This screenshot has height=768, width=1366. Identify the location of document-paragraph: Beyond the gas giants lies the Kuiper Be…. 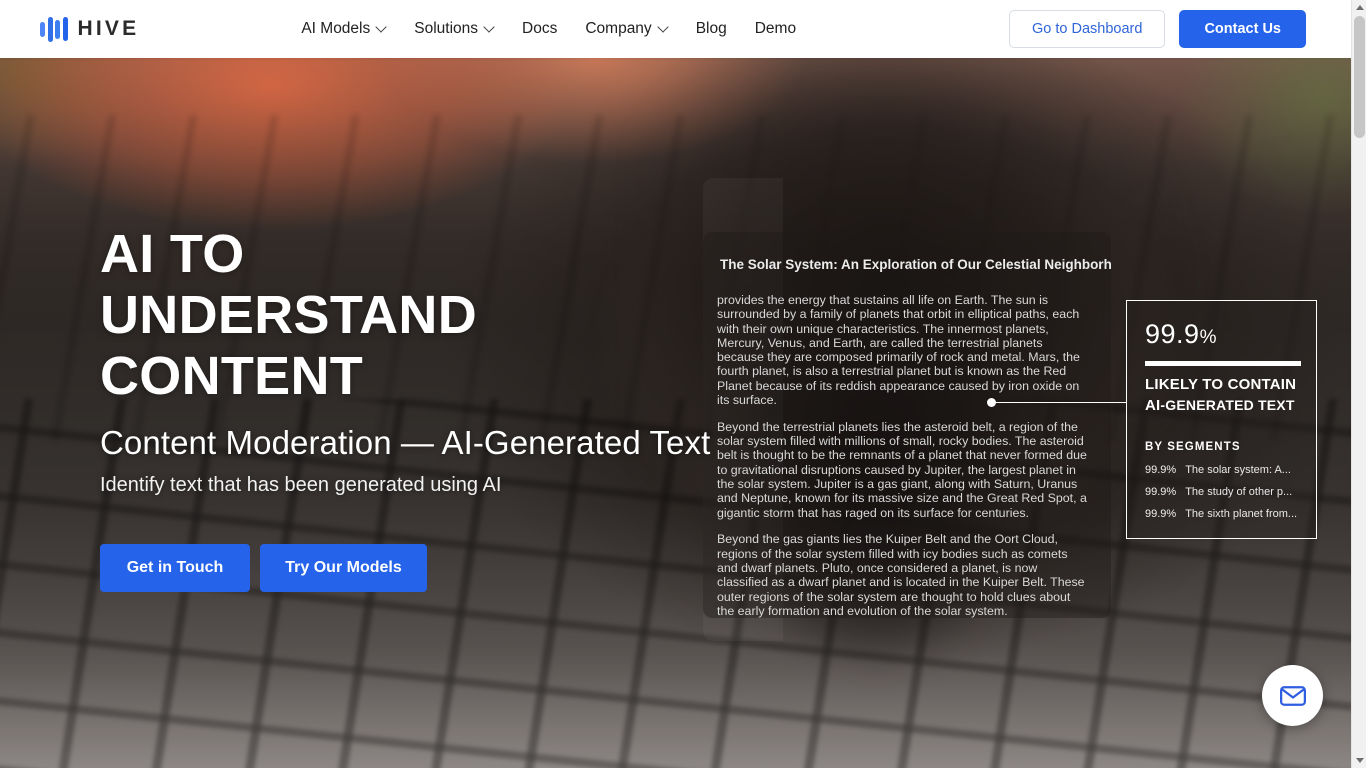
(901, 575).